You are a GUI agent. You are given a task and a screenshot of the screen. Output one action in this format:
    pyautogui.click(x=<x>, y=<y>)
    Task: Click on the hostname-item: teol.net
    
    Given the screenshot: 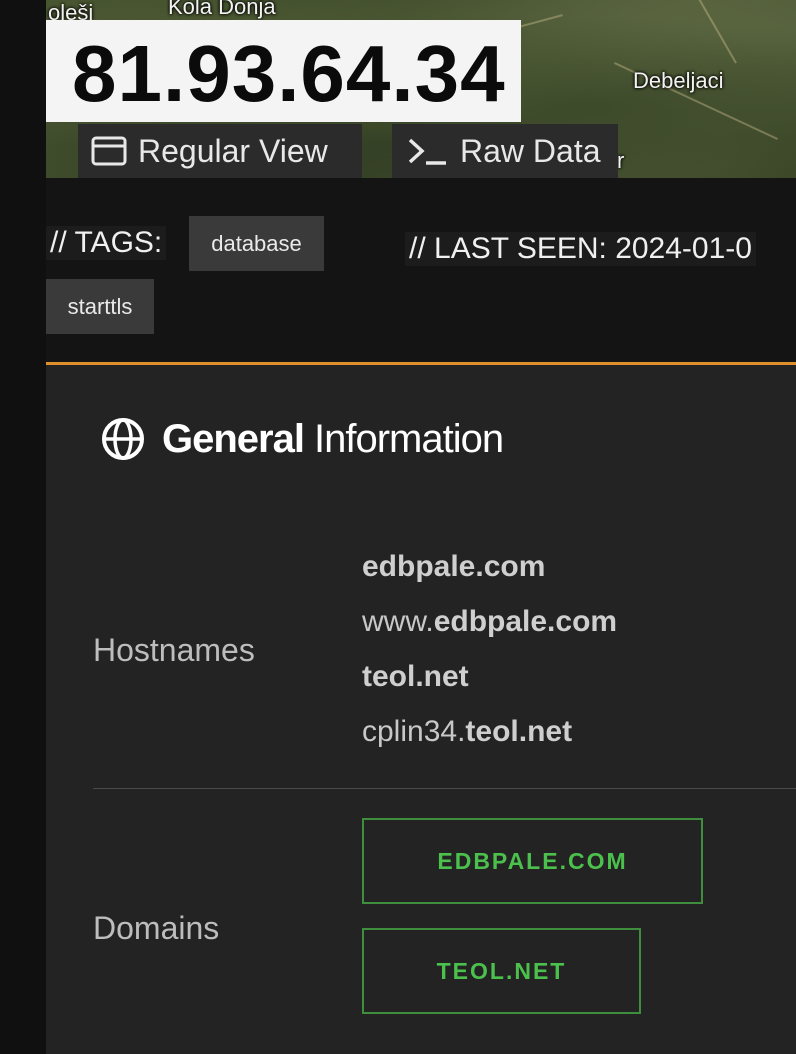 What is the action you would take?
    pyautogui.click(x=415, y=677)
    